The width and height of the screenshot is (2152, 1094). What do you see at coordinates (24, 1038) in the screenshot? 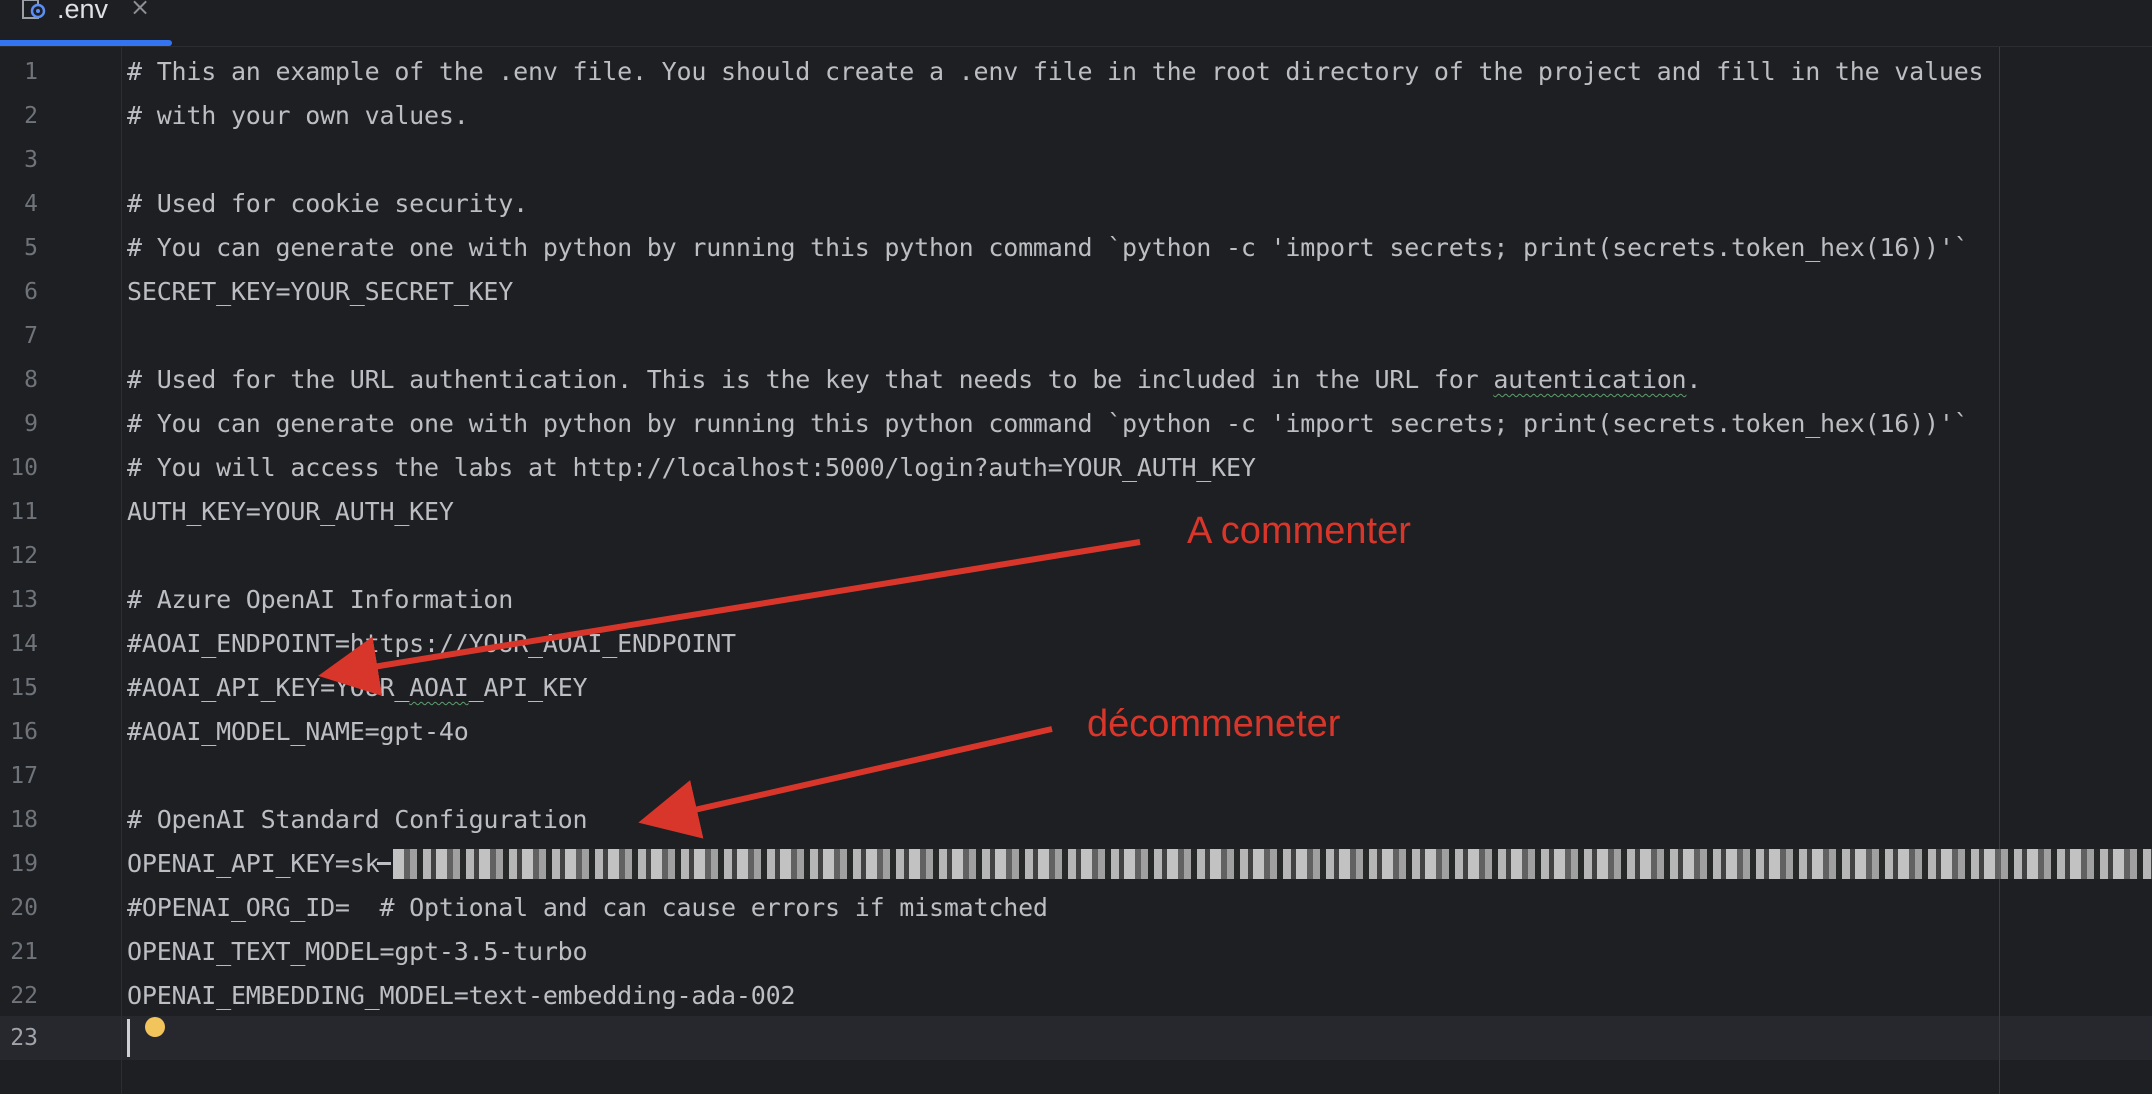
I see `line-number: 23` at bounding box center [24, 1038].